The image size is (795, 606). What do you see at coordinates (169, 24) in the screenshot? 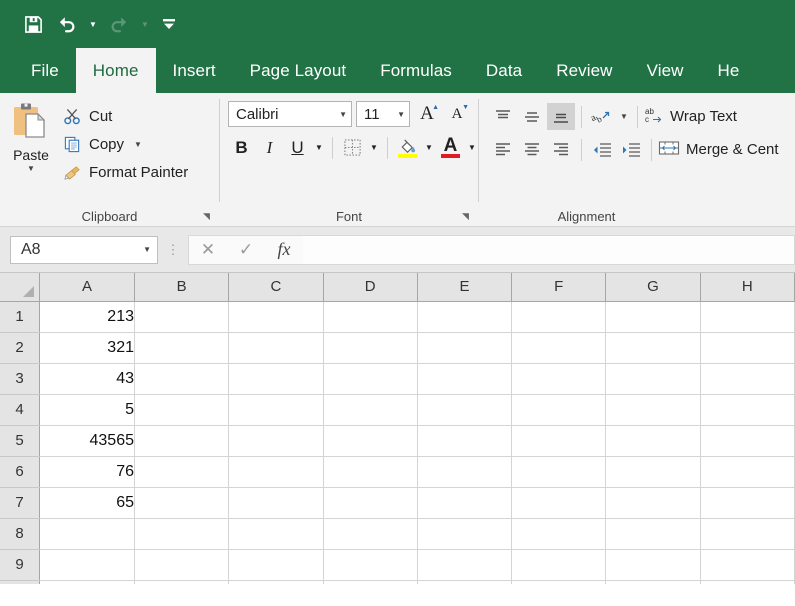
I see `customize-quick-access-toolbar-icon` at bounding box center [169, 24].